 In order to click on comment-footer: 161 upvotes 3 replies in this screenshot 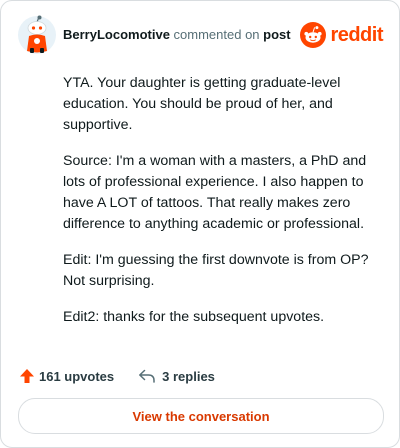, I will do `click(117, 376)`.